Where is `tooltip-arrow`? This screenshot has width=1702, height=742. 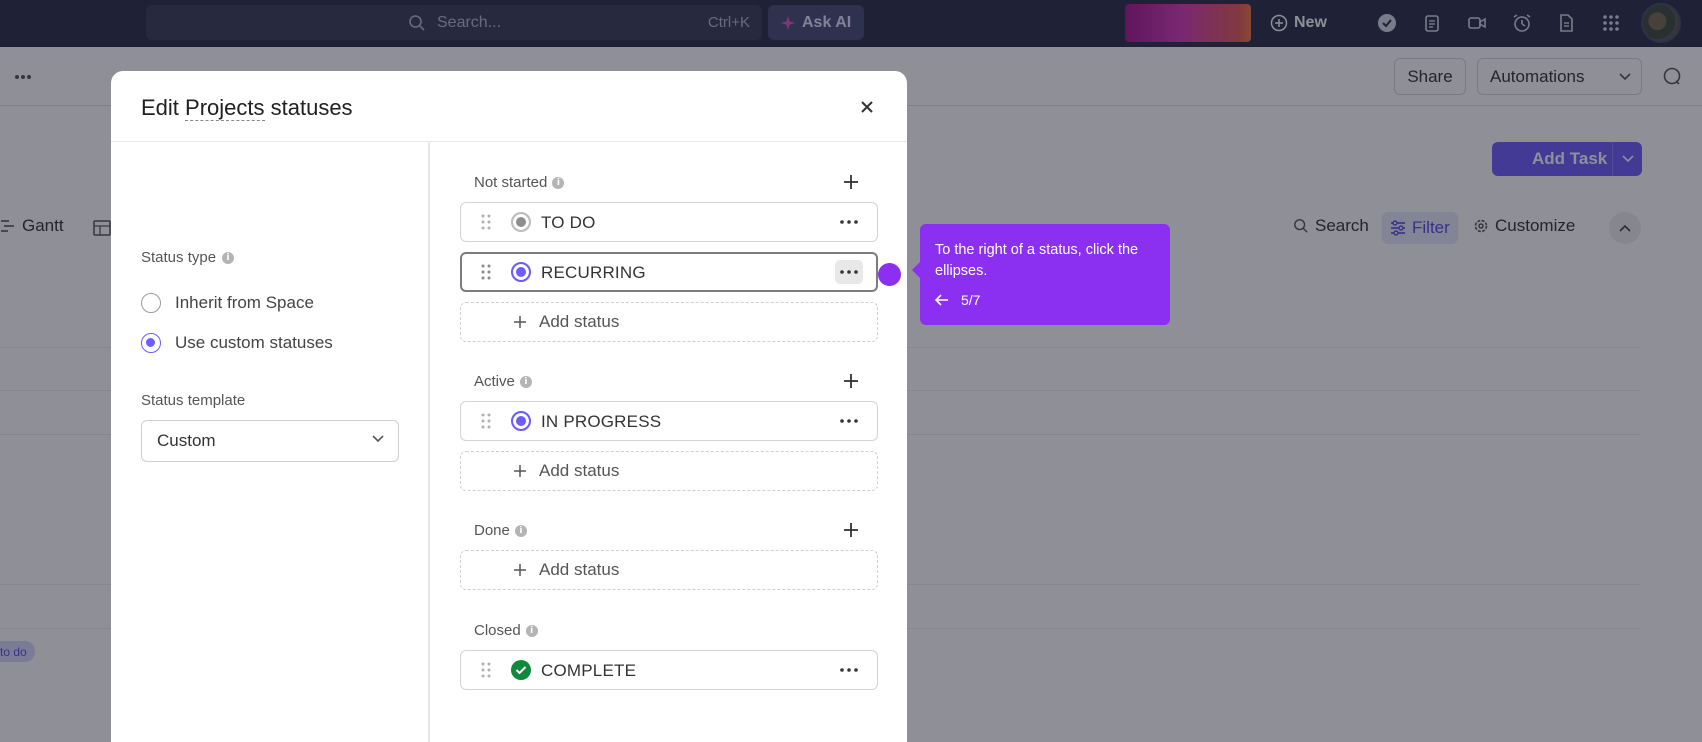
tooltip-arrow is located at coordinates (916, 270).